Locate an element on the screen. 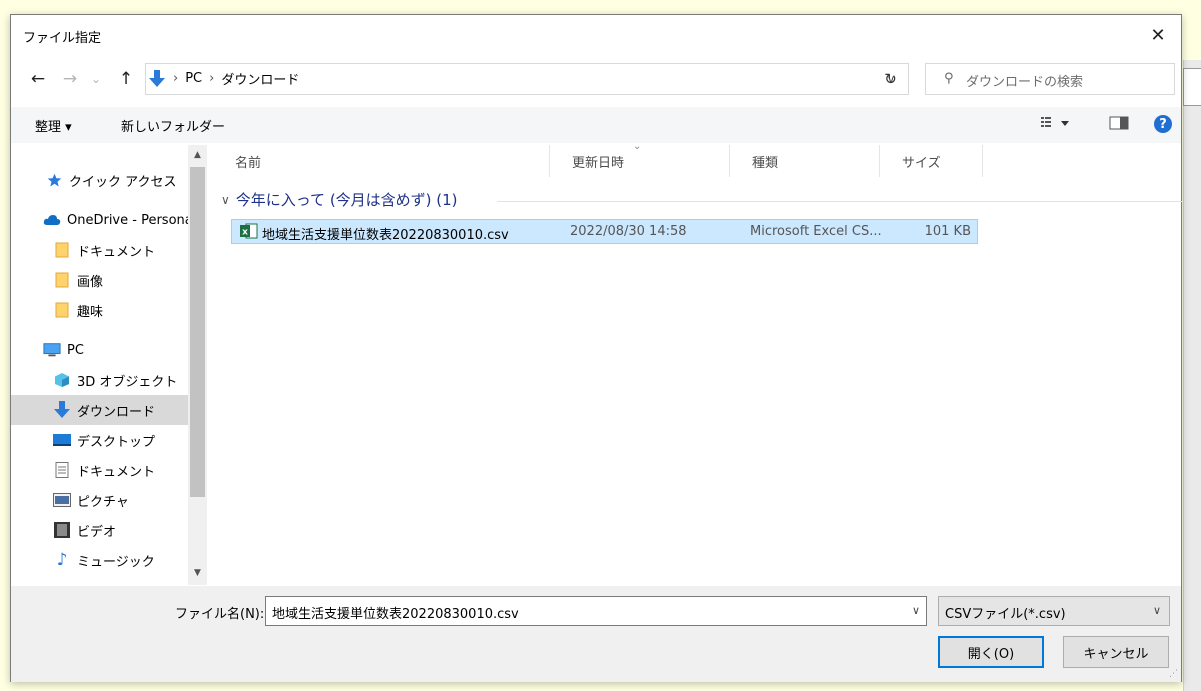 The image size is (1201, 691). sidebar-item-desktop: デスクトップ is located at coordinates (109, 440).